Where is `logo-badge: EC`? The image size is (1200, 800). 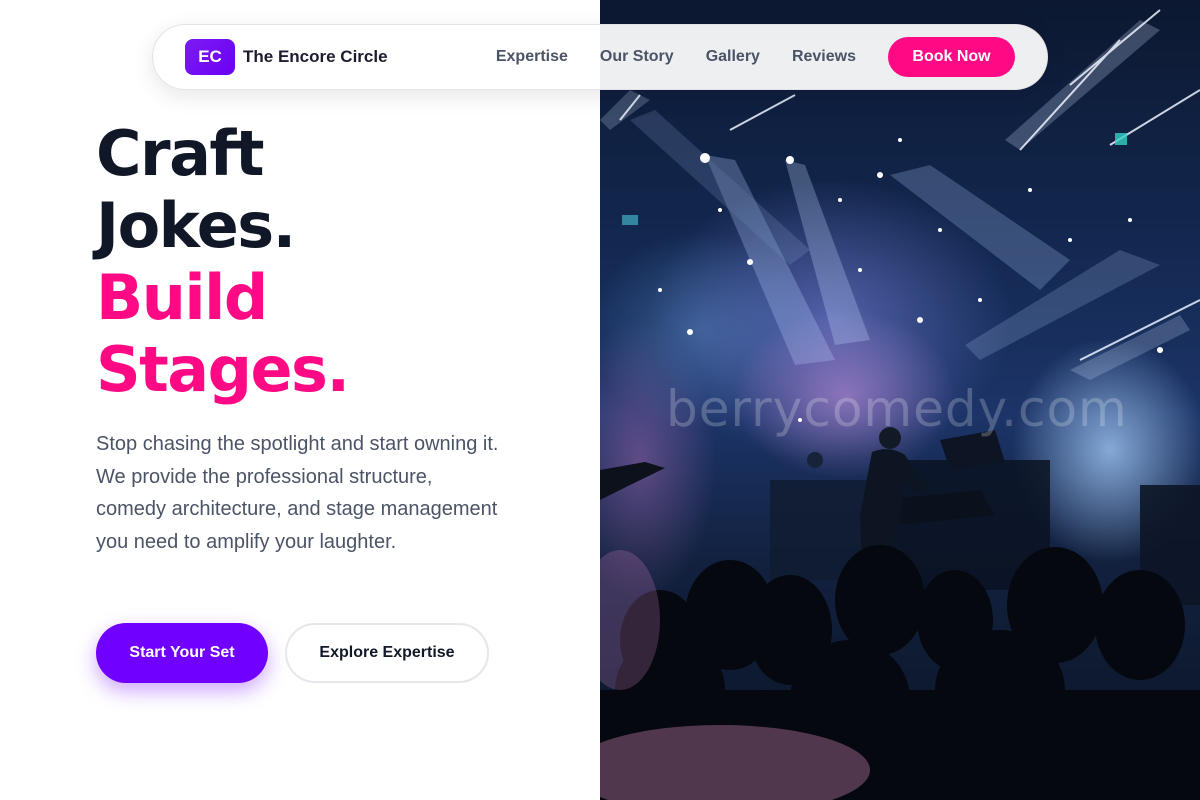 logo-badge: EC is located at coordinates (210, 57).